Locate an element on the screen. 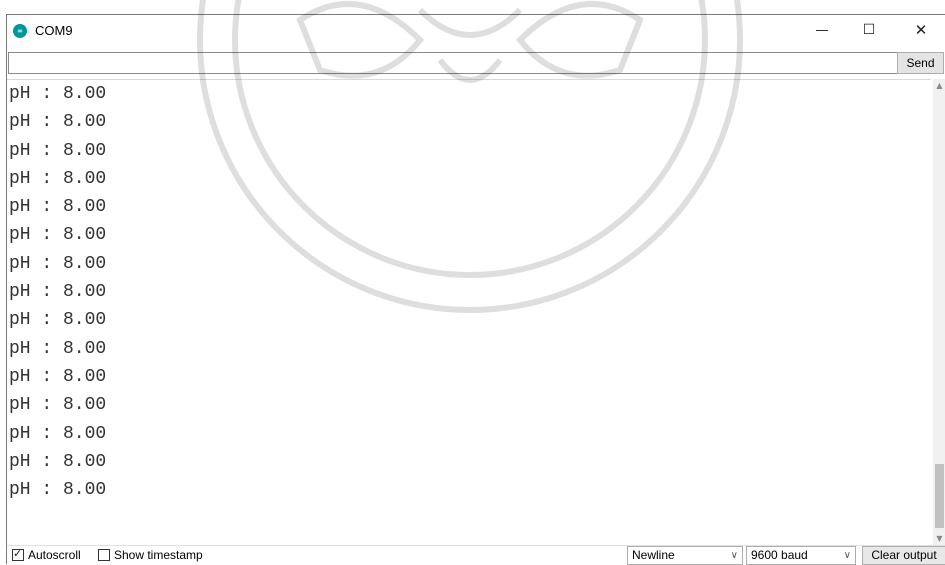 The image size is (945, 565). autoscroll-checkbox: ✓ is located at coordinates (18, 554).